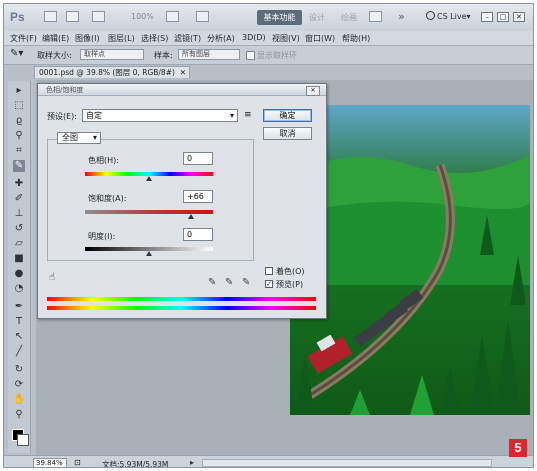 Image resolution: width=537 pixels, height=471 pixels. What do you see at coordinates (52, 277) in the screenshot?
I see `targeted-adjustment-icon: ☝` at bounding box center [52, 277].